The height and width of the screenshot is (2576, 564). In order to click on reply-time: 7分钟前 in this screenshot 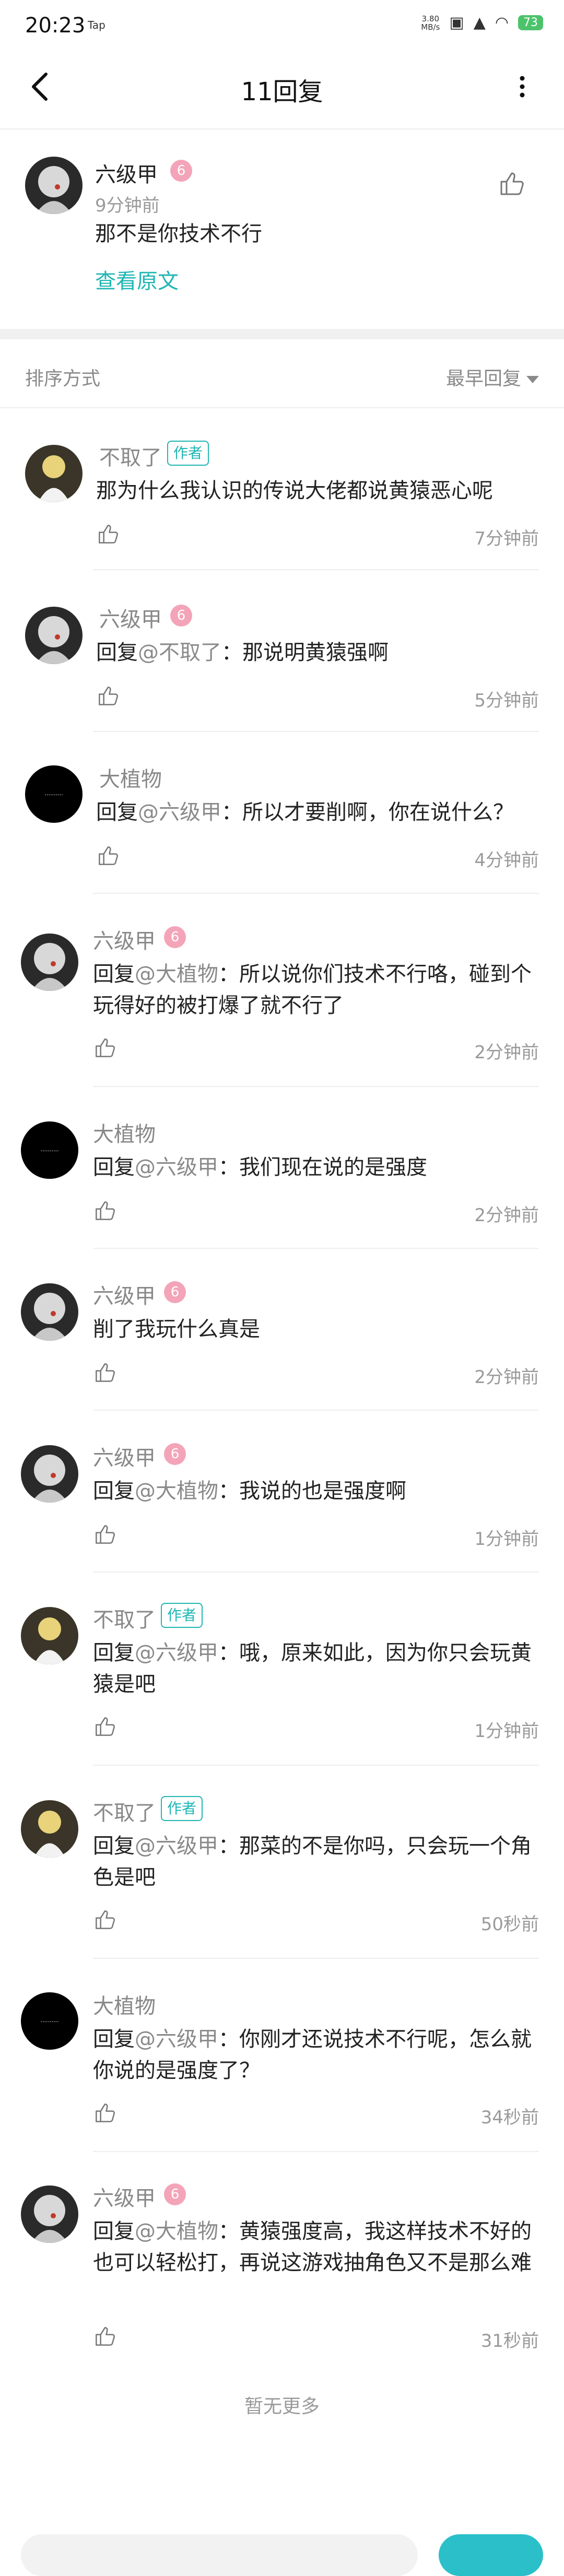, I will do `click(507, 538)`.